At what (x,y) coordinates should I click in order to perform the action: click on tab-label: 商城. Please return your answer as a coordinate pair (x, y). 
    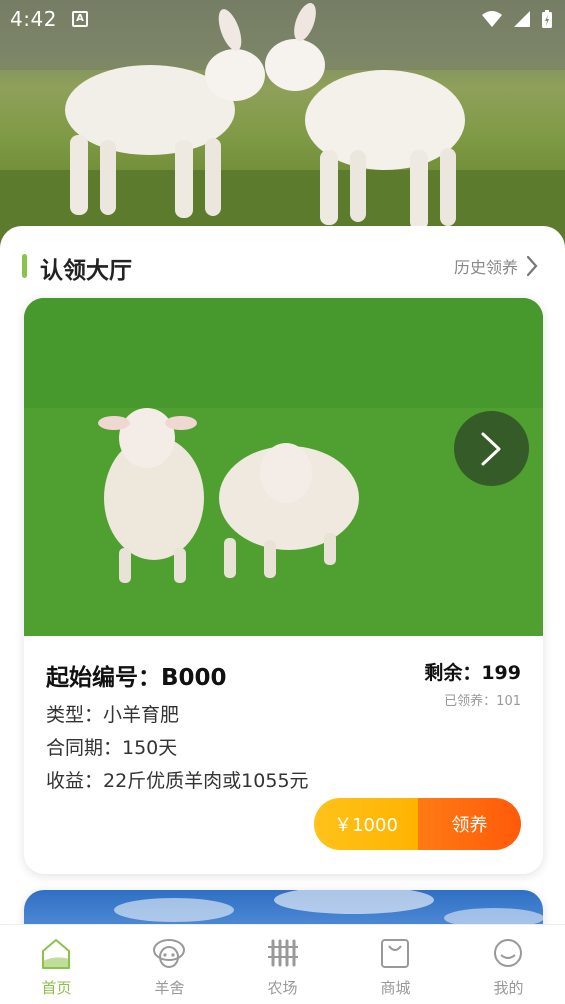
    Looking at the image, I should click on (395, 988).